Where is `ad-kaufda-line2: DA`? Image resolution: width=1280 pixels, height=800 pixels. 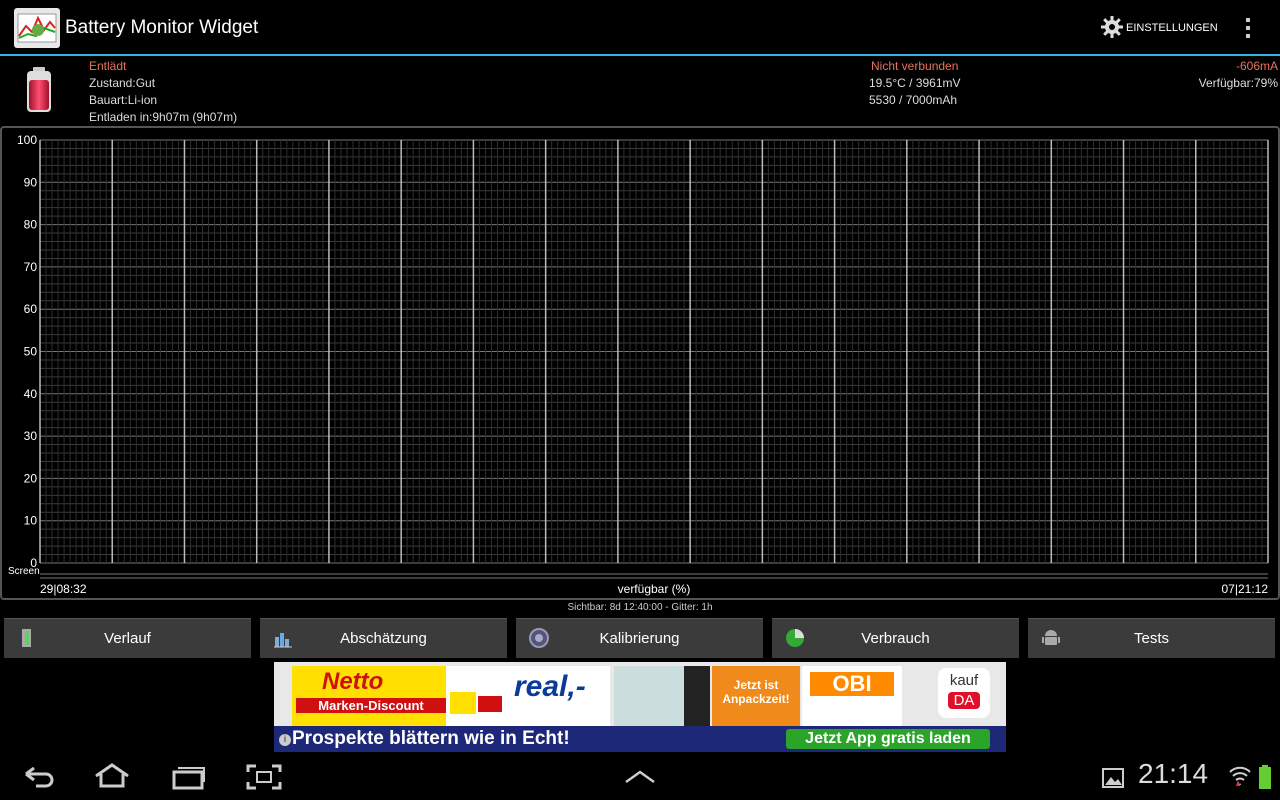
ad-kaufda-line2: DA is located at coordinates (964, 700).